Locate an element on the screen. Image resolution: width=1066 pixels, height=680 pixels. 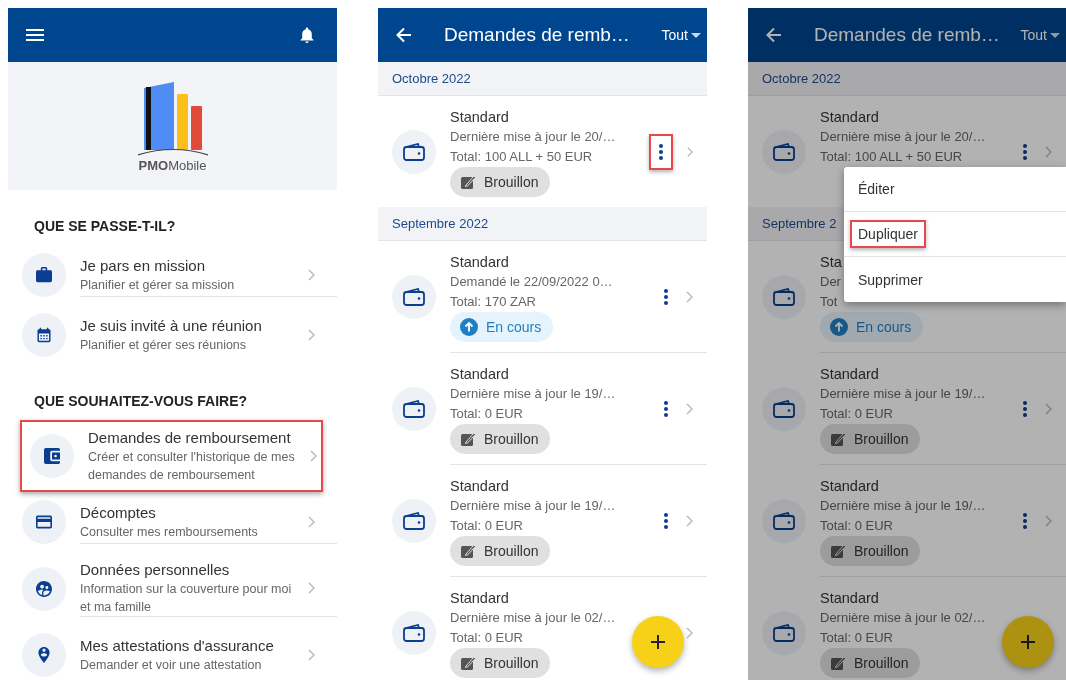
person-pin-icon is located at coordinates (44, 655).